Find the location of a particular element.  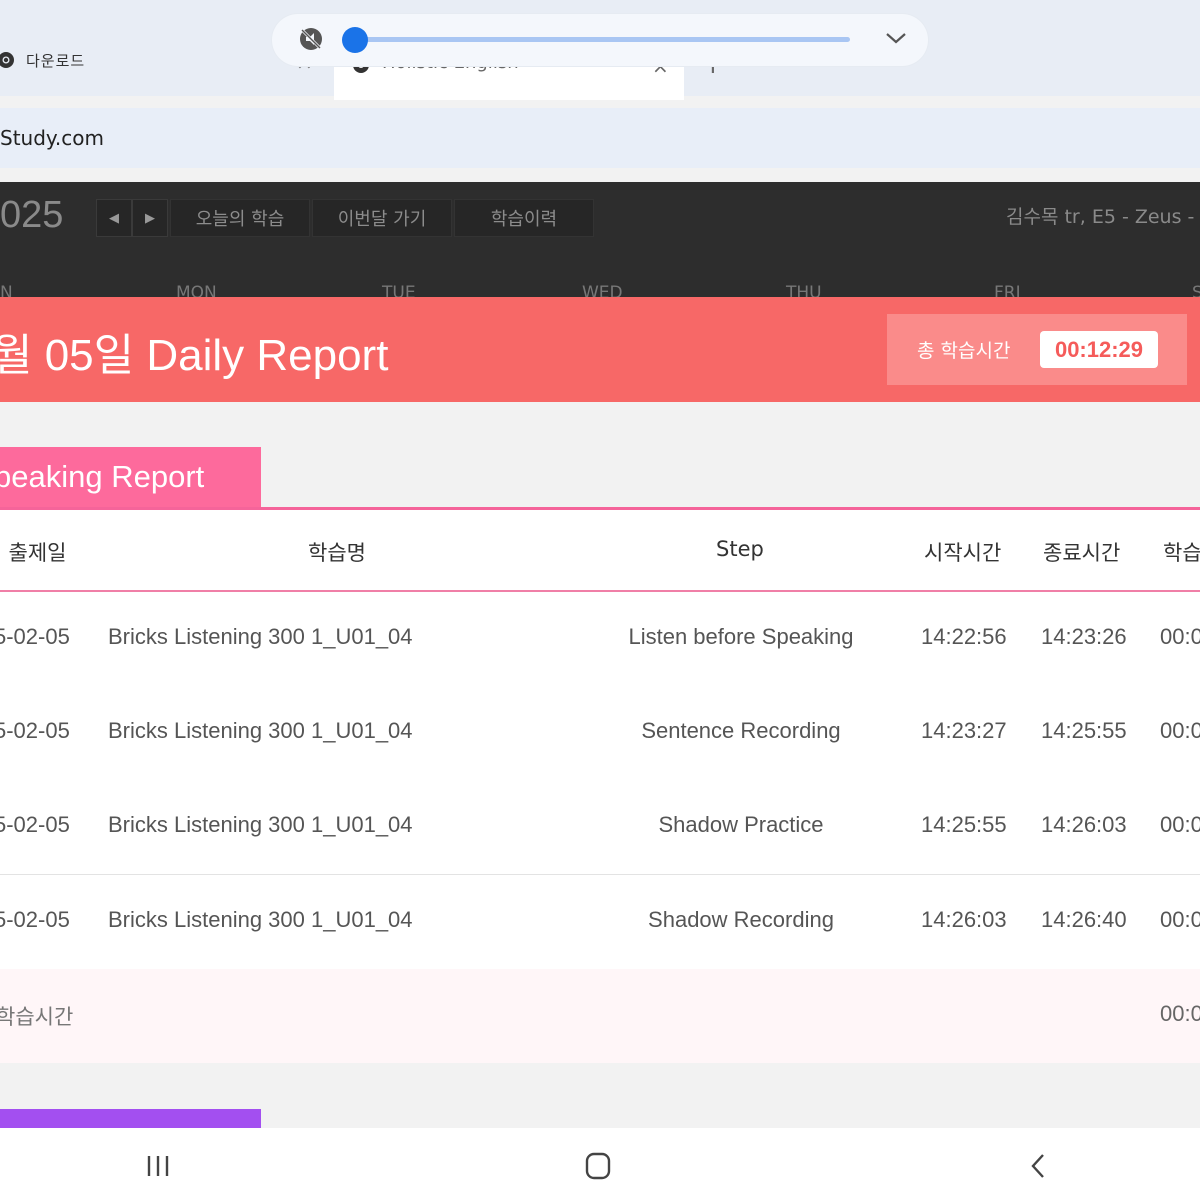

caret-left-icon: ◀ is located at coordinates (114, 218).